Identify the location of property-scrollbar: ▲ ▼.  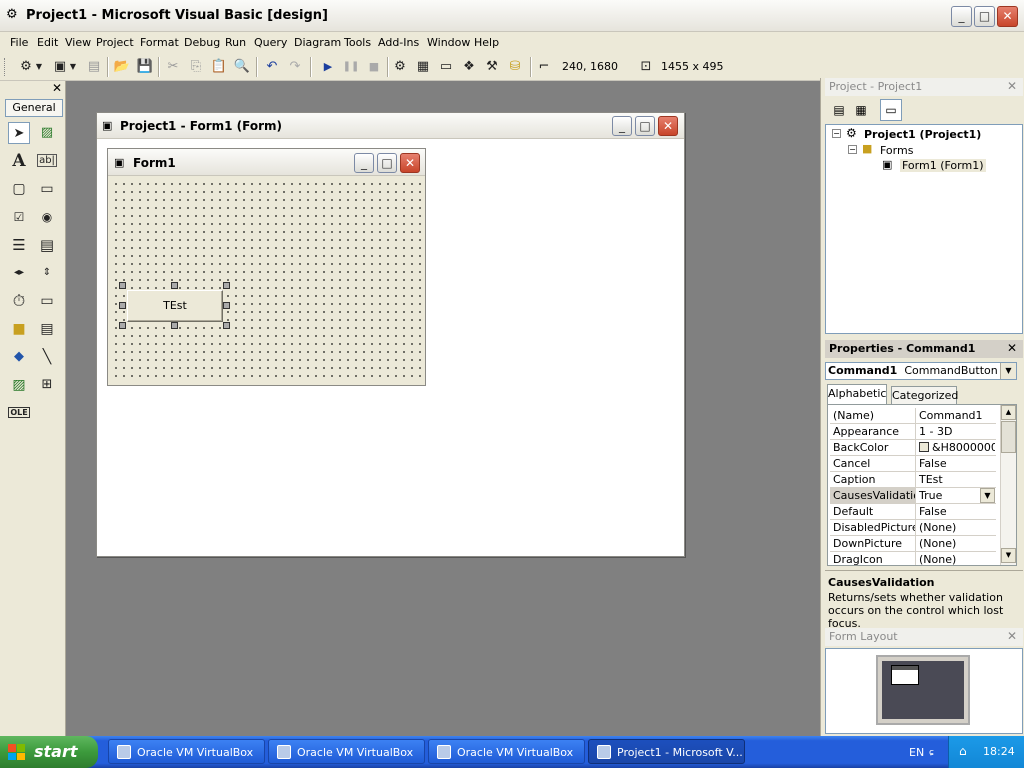
(1008, 485).